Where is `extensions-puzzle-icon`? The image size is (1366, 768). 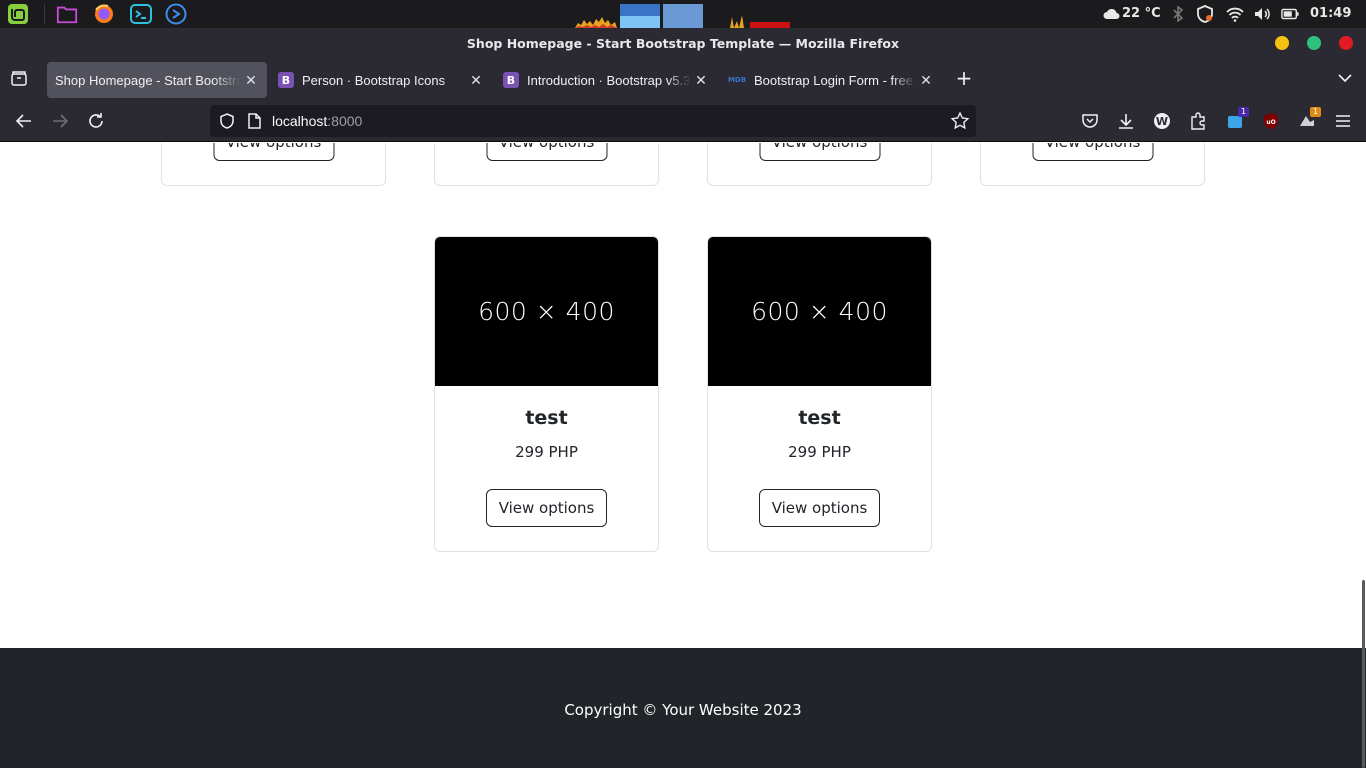 extensions-puzzle-icon is located at coordinates (1198, 121).